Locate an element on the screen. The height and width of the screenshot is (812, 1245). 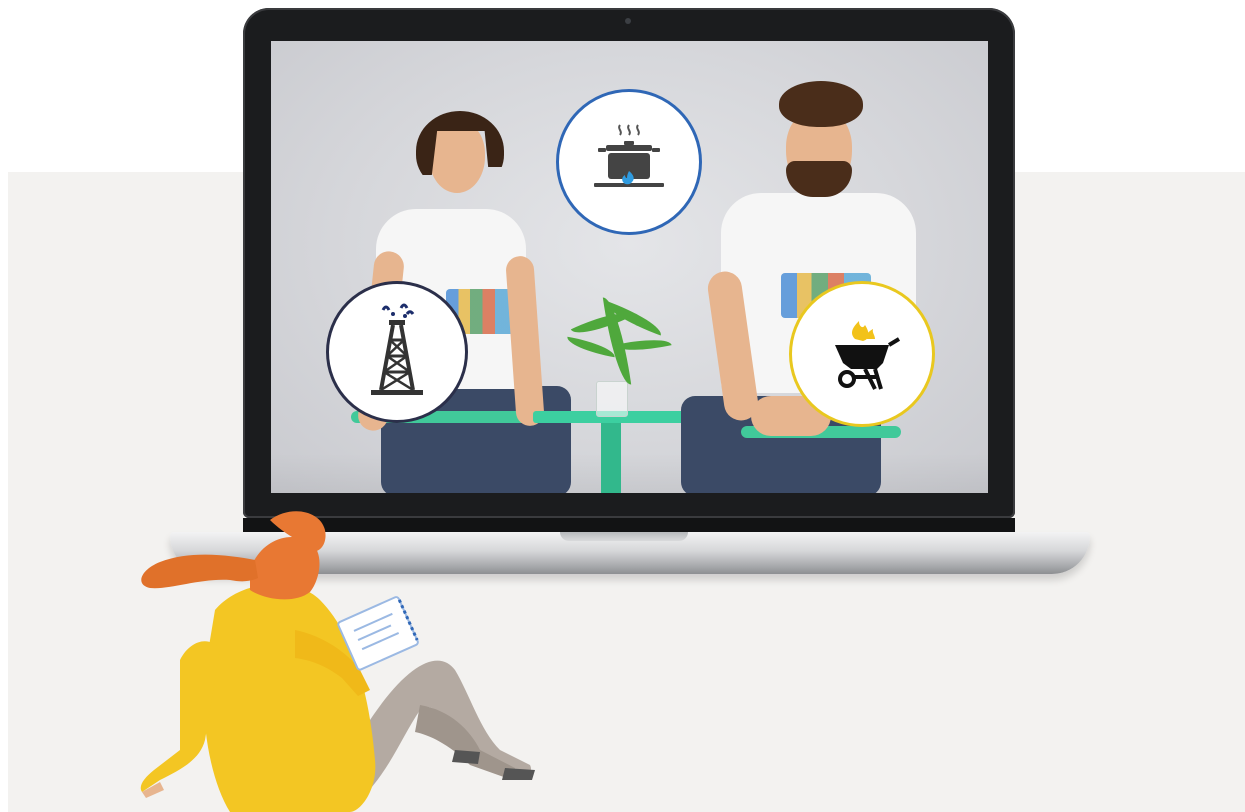
laptop-opening-notch is located at coordinates (624, 536).